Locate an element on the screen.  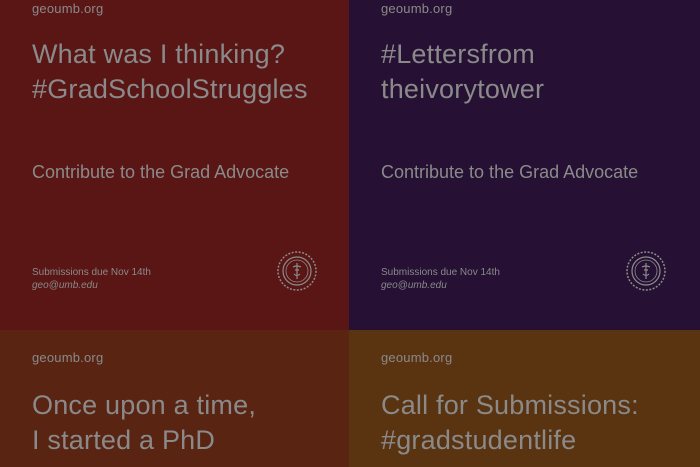
headline: #Lettersfrom theivorytower is located at coordinates (462, 72).